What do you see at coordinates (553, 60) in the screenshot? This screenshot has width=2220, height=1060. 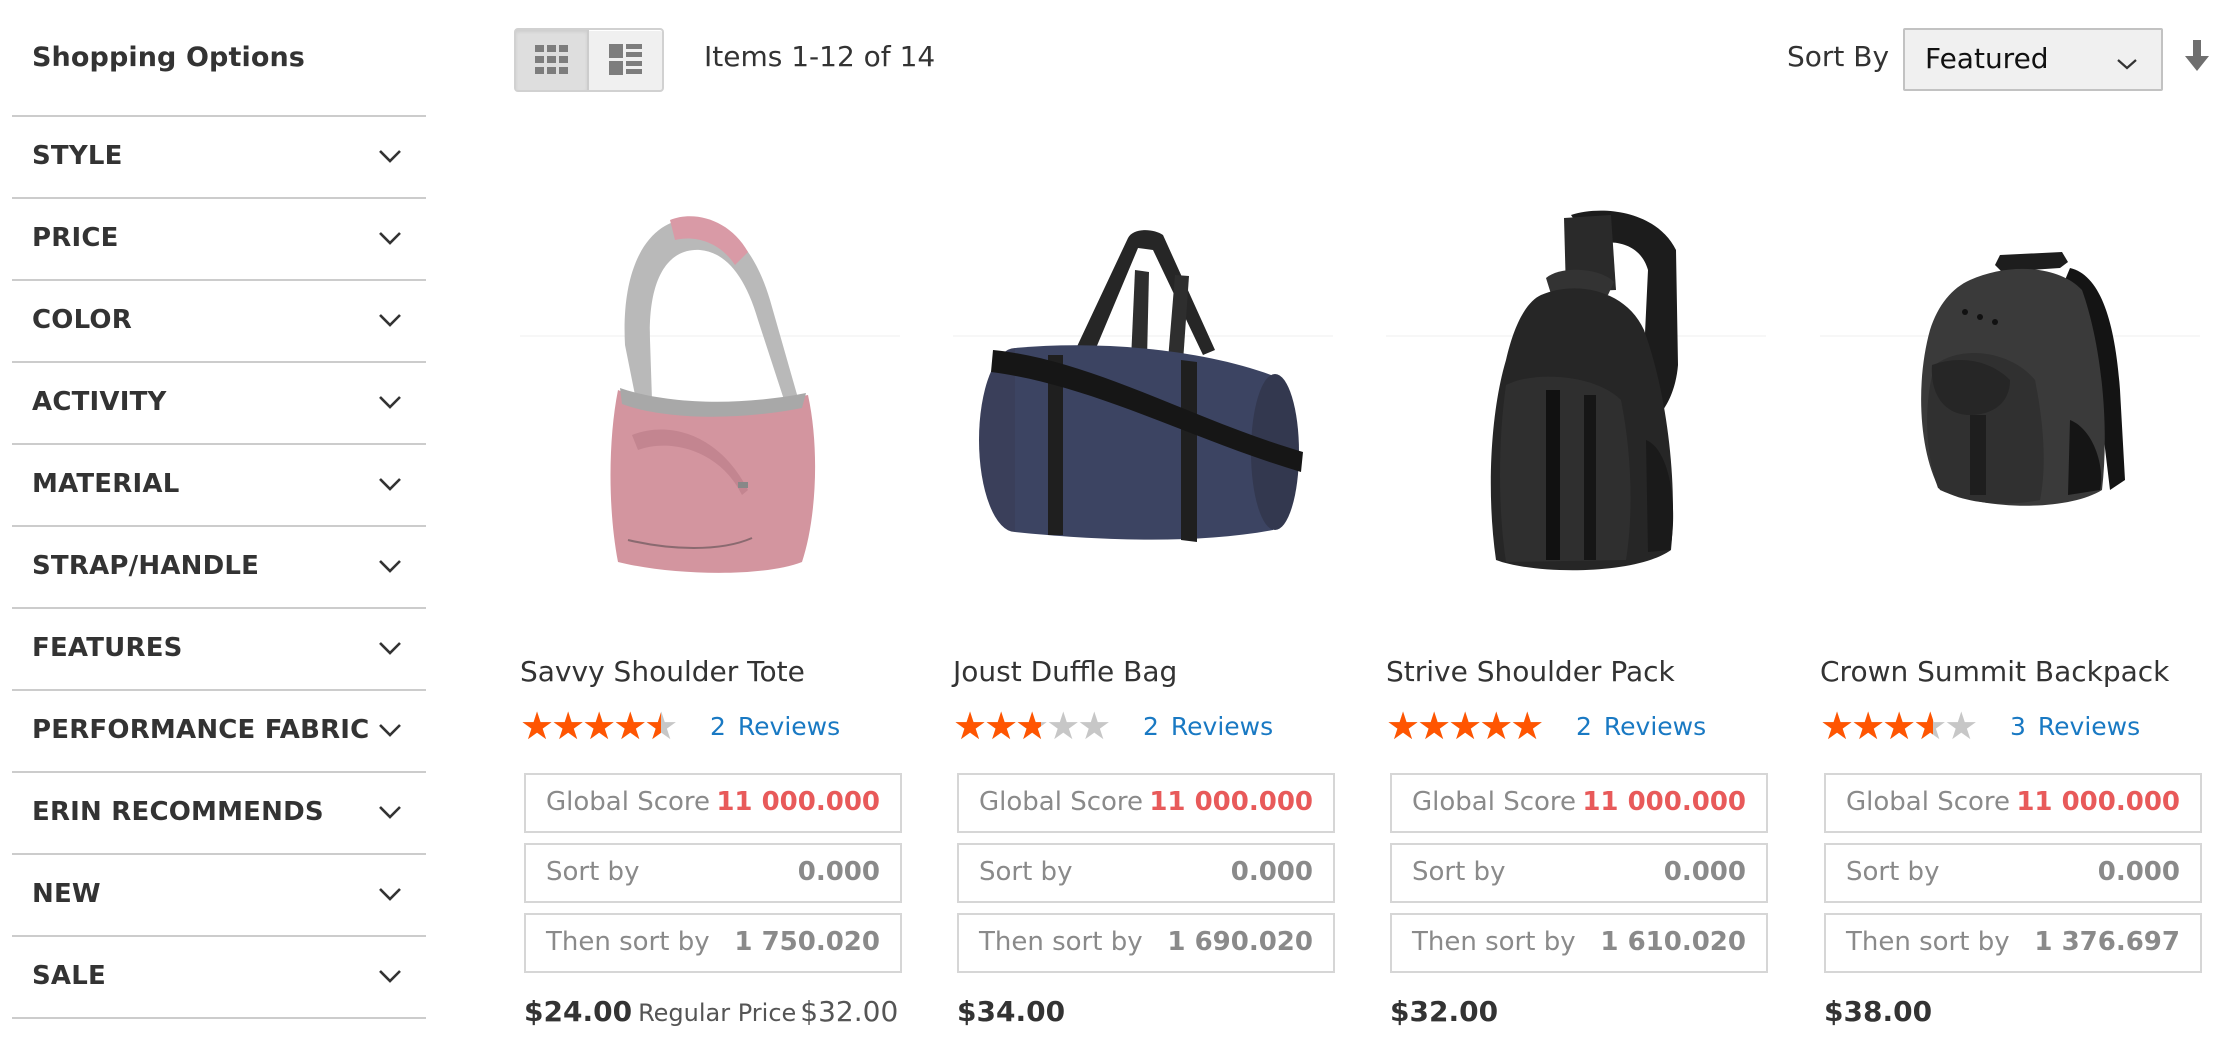 I see `grid-view-button` at bounding box center [553, 60].